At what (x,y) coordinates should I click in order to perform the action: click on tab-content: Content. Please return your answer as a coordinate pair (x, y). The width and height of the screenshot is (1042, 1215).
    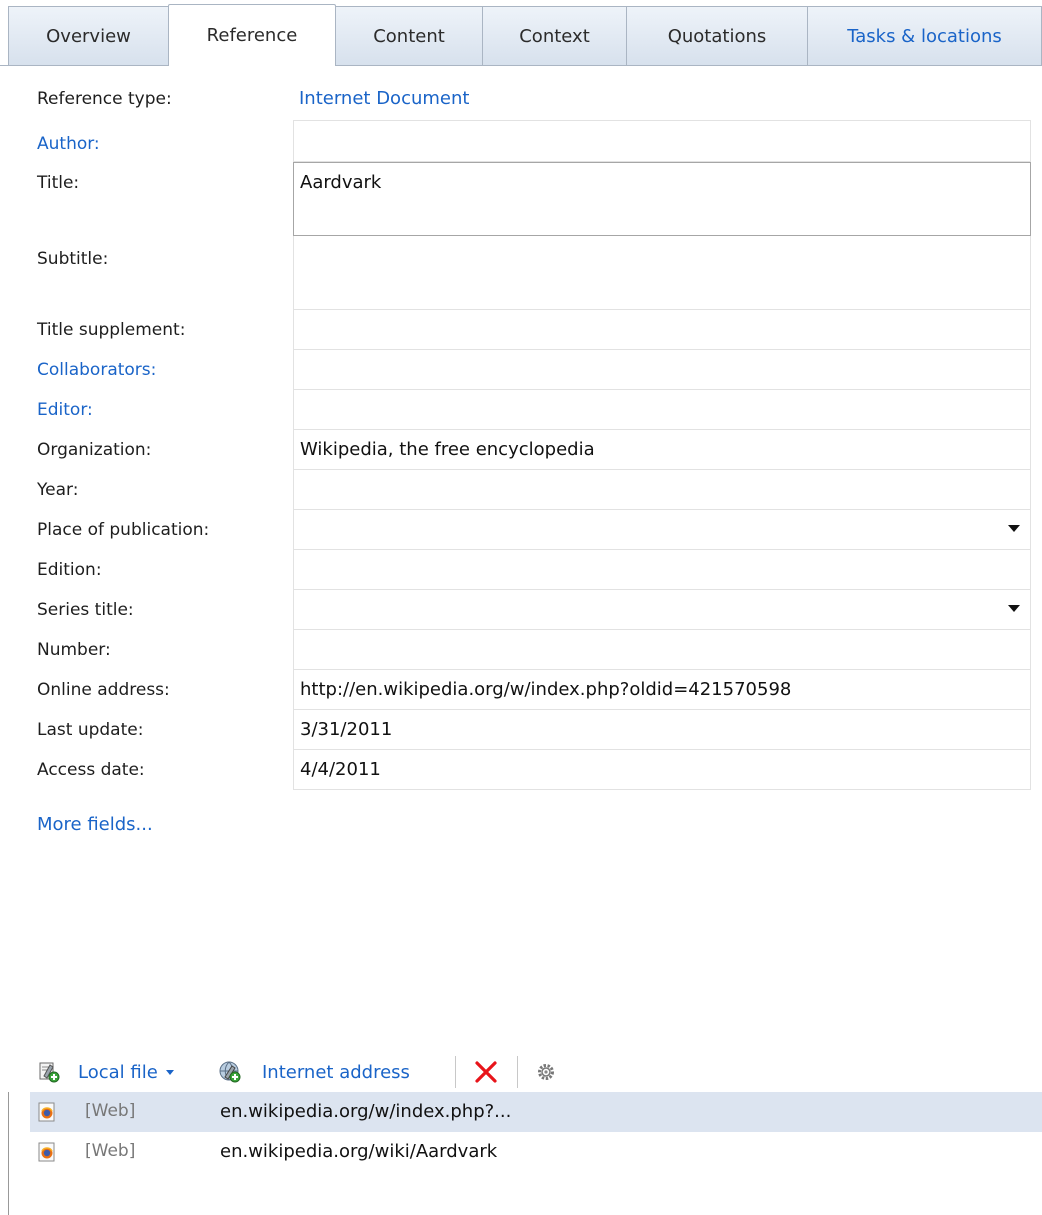
    Looking at the image, I should click on (409, 35).